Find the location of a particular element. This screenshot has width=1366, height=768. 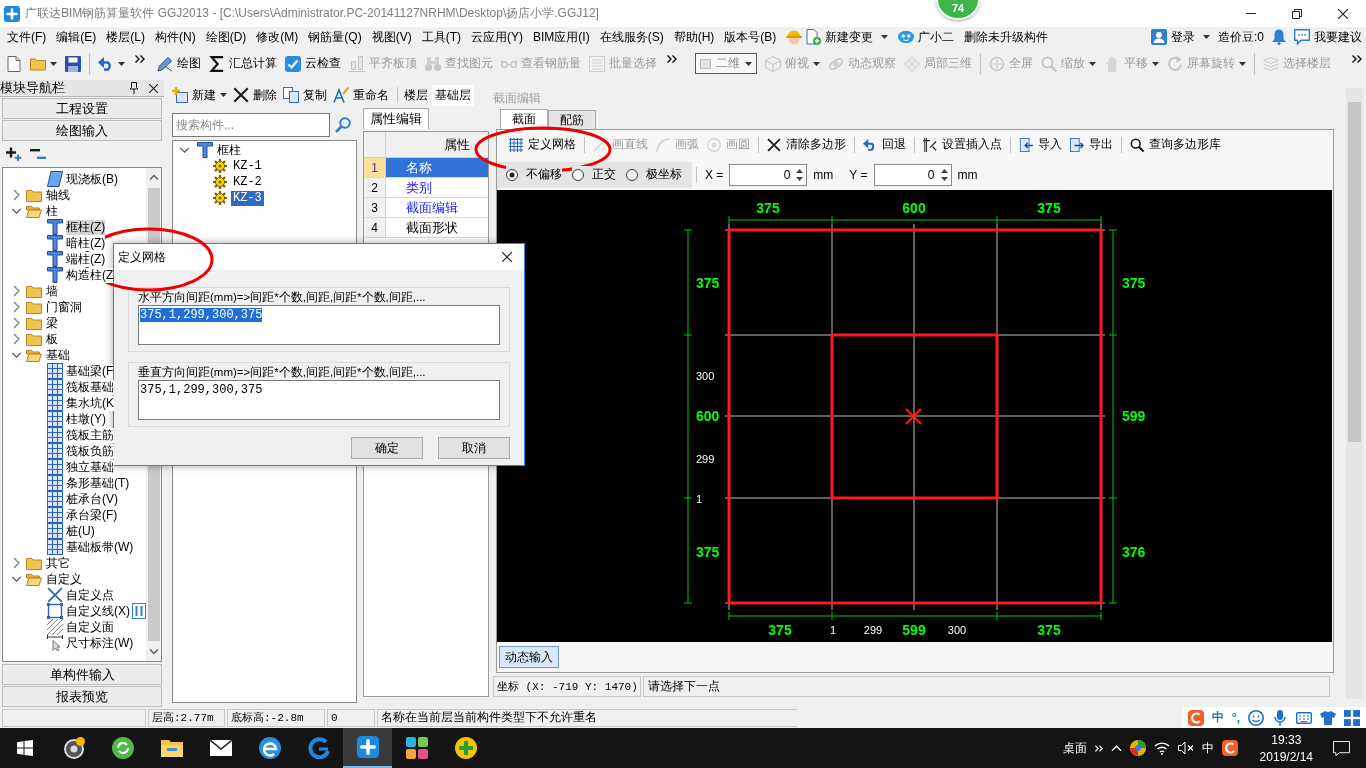

row-number: 4 is located at coordinates (375, 227).